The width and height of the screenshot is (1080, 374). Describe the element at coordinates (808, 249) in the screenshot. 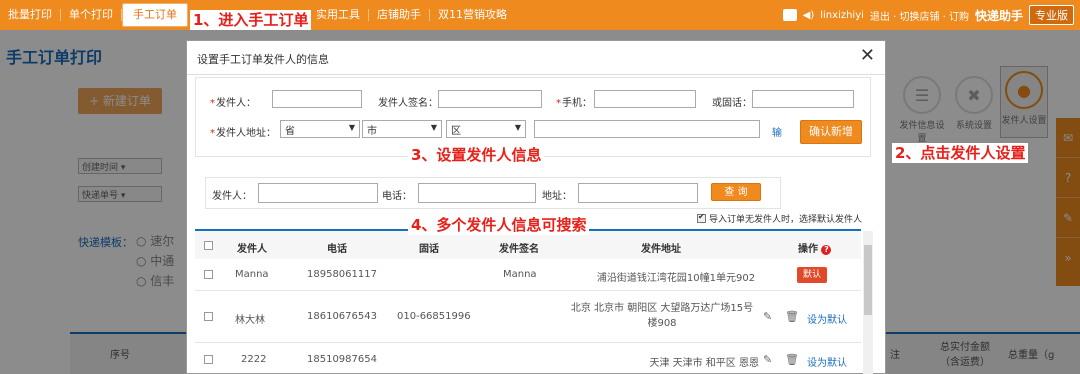

I see `col-action-label: 操作` at that location.